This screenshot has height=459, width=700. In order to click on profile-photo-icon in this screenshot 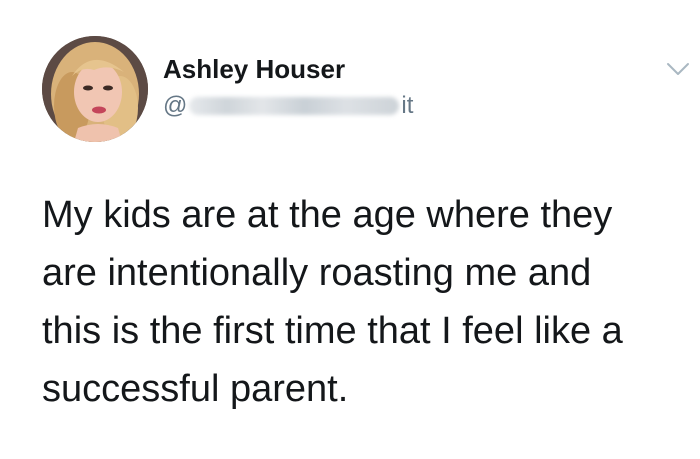, I will do `click(95, 89)`.